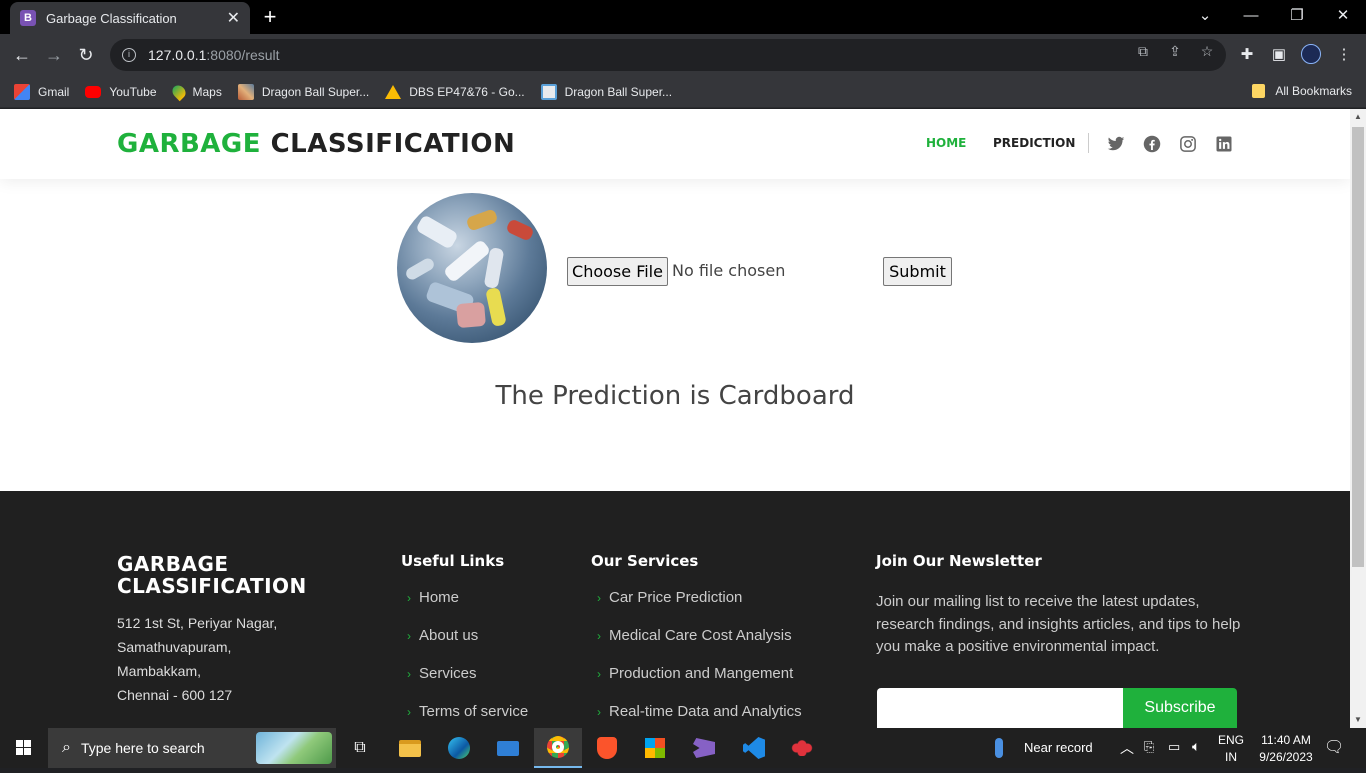  Describe the element at coordinates (917, 271) in the screenshot. I see `submit-button: Submit` at that location.